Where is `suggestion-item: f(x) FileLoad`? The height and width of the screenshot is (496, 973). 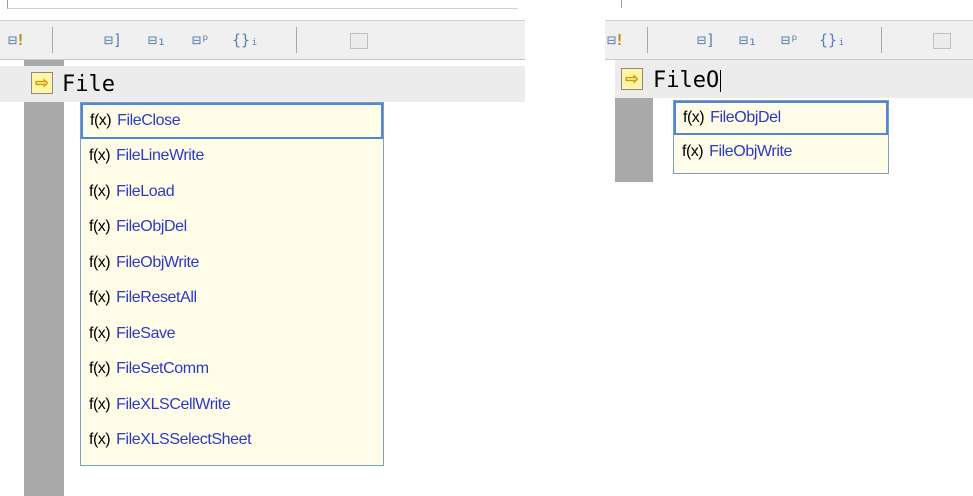 suggestion-item: f(x) FileLoad is located at coordinates (232, 192).